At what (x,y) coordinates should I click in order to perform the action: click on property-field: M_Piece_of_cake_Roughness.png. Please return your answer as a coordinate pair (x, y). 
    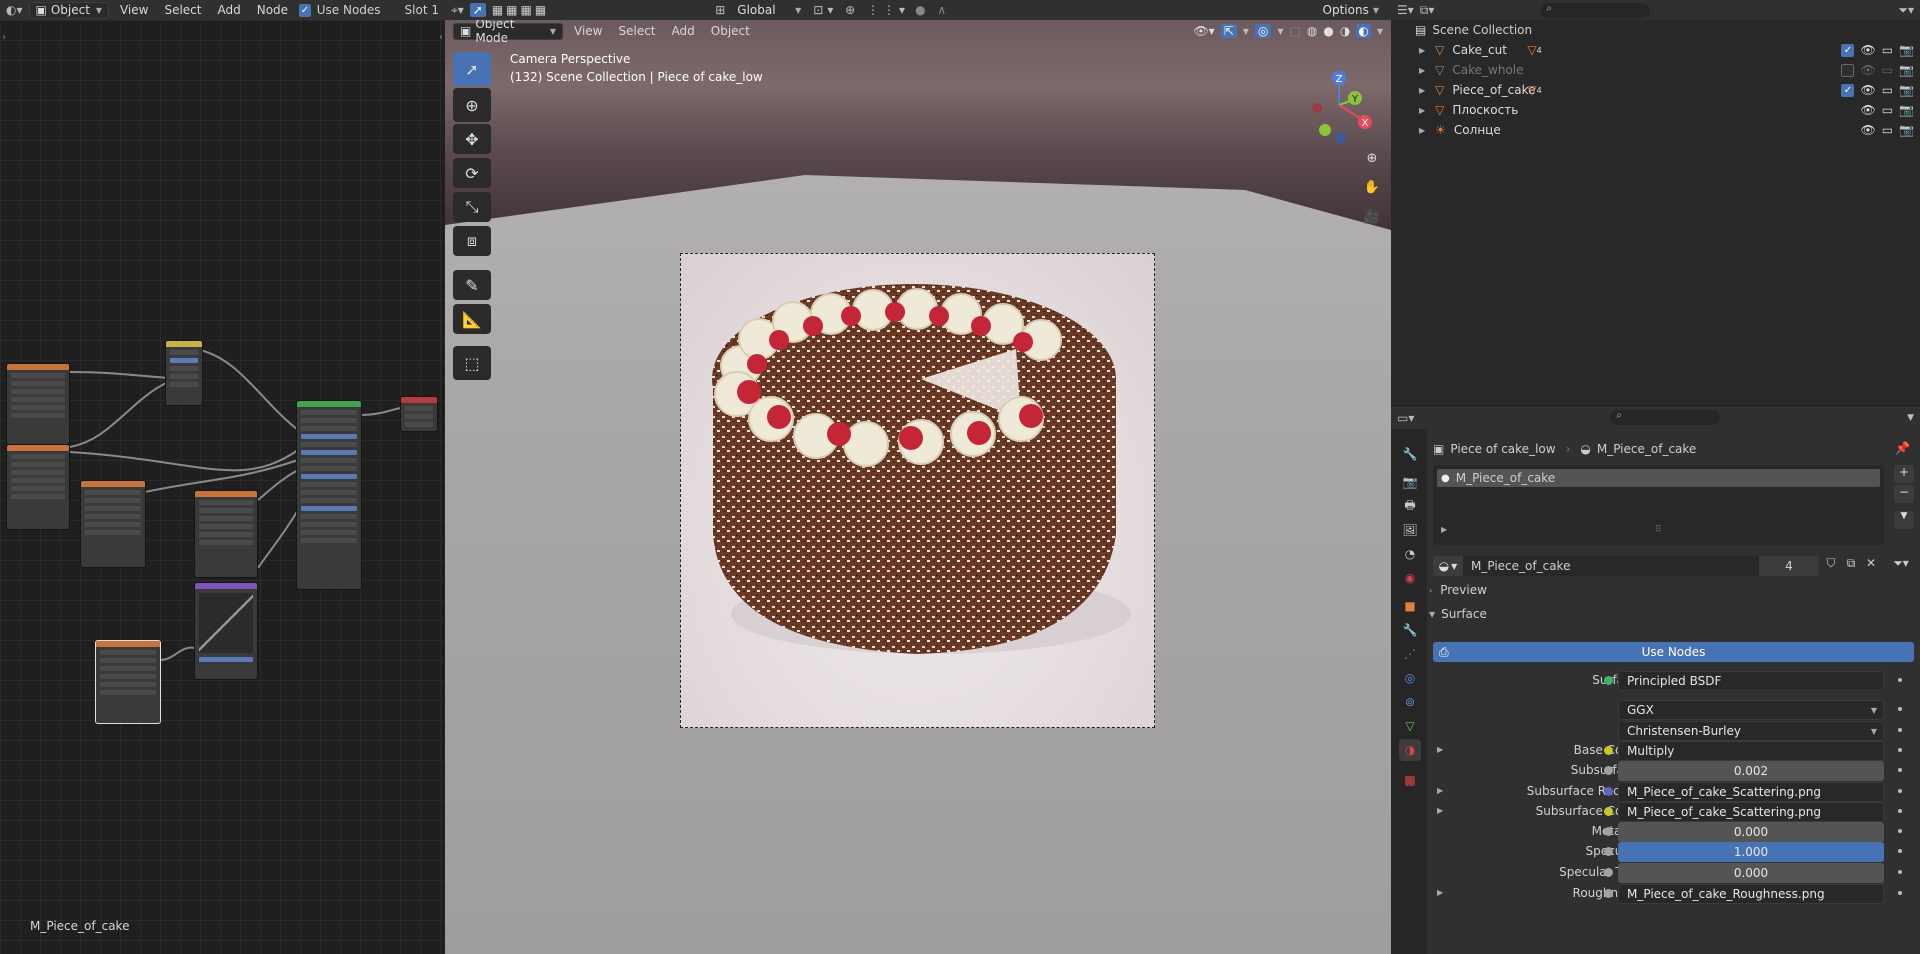
    Looking at the image, I should click on (1751, 894).